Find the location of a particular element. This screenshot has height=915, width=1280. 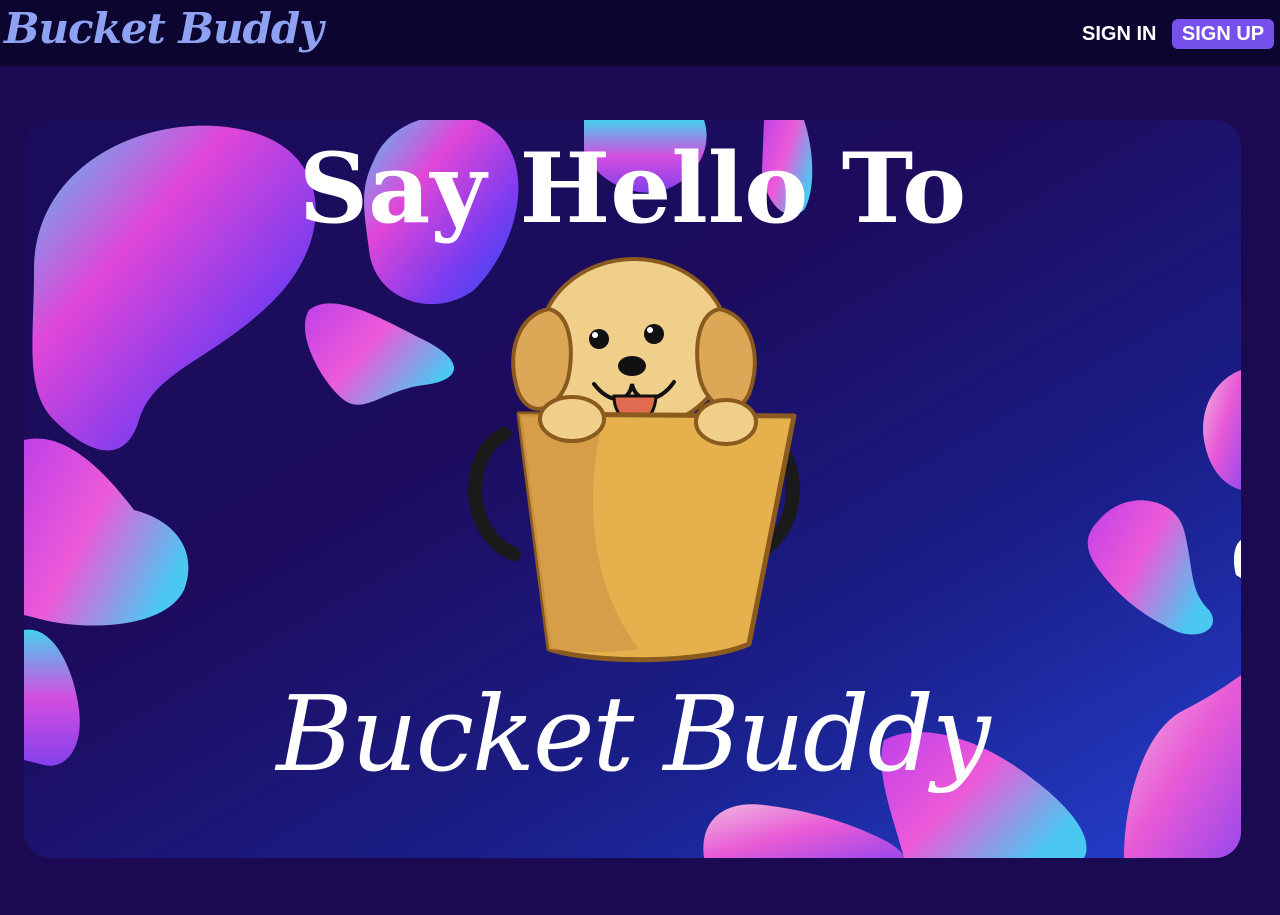

hero-brand-name: Bucket Buddy is located at coordinates (633, 734).